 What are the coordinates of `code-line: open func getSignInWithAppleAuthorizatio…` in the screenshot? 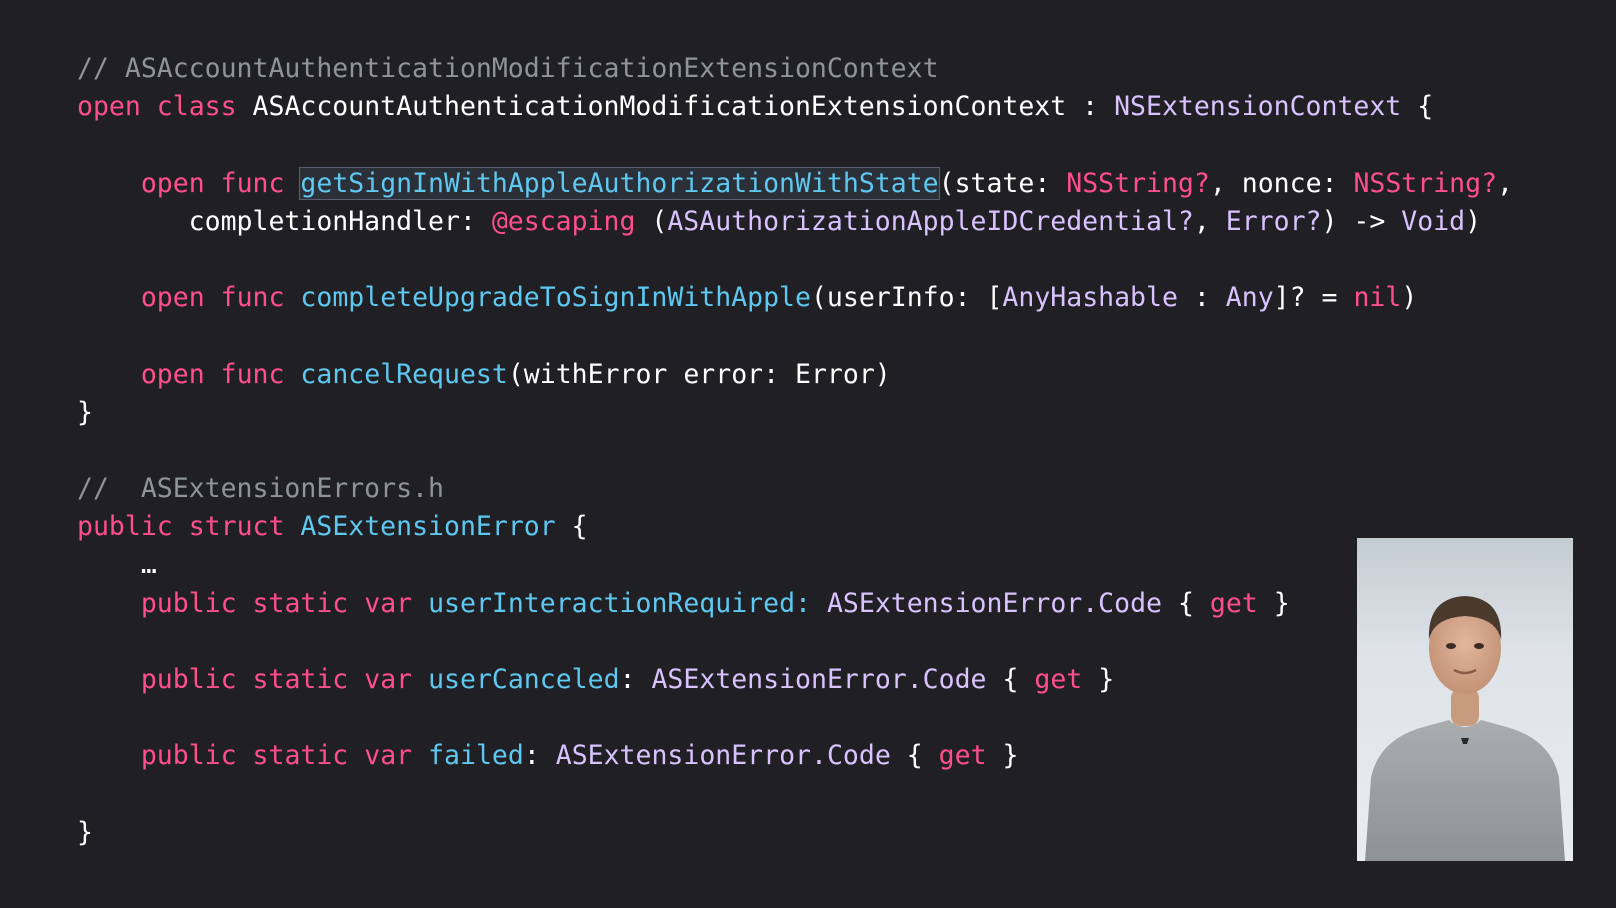 It's located at (795, 184).